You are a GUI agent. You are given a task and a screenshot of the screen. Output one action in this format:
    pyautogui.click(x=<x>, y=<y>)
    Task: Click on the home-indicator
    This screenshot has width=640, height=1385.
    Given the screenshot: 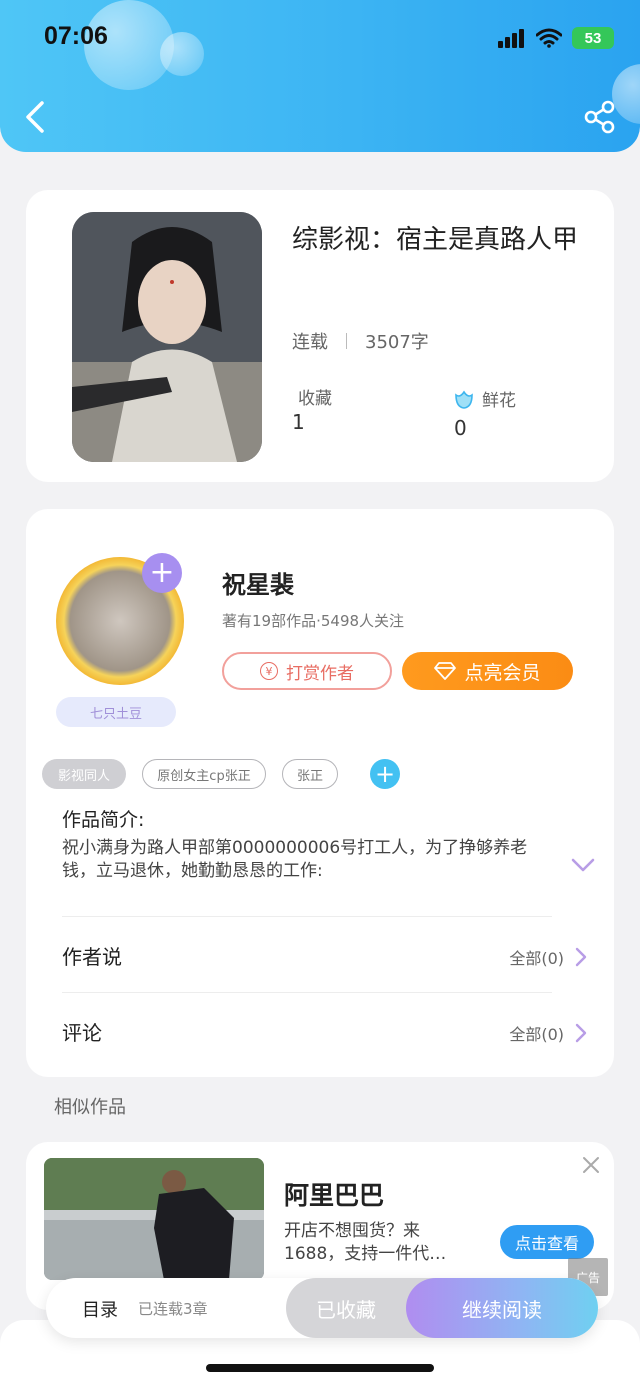 What is the action you would take?
    pyautogui.click(x=320, y=1368)
    